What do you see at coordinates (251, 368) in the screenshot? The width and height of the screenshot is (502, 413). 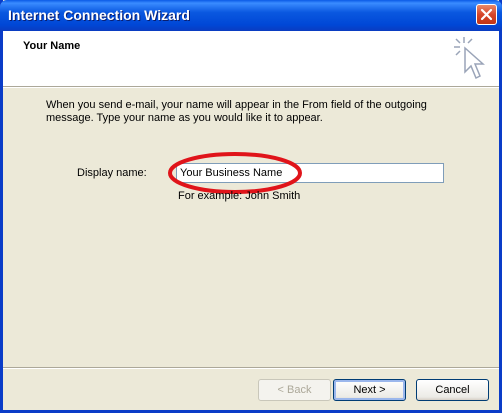 I see `footer-separator` at bounding box center [251, 368].